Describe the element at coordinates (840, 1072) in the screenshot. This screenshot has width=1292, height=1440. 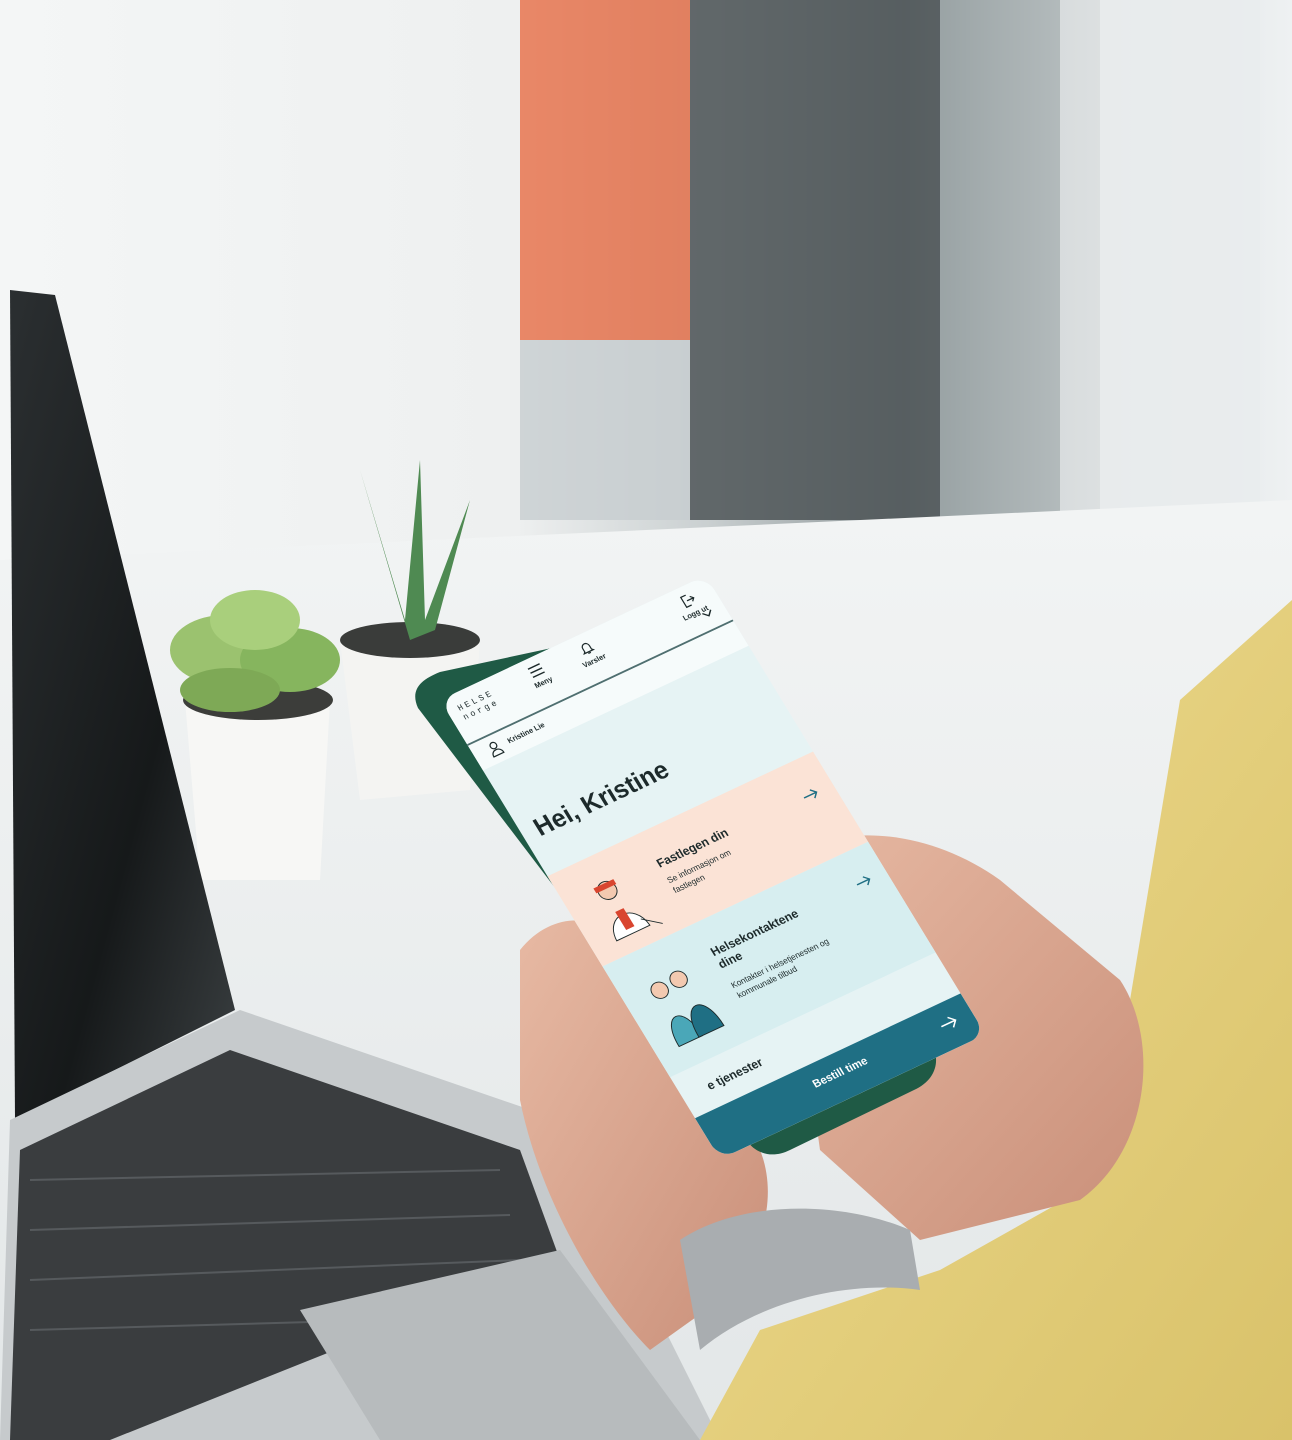
I see `cta-label: Bestill time` at that location.